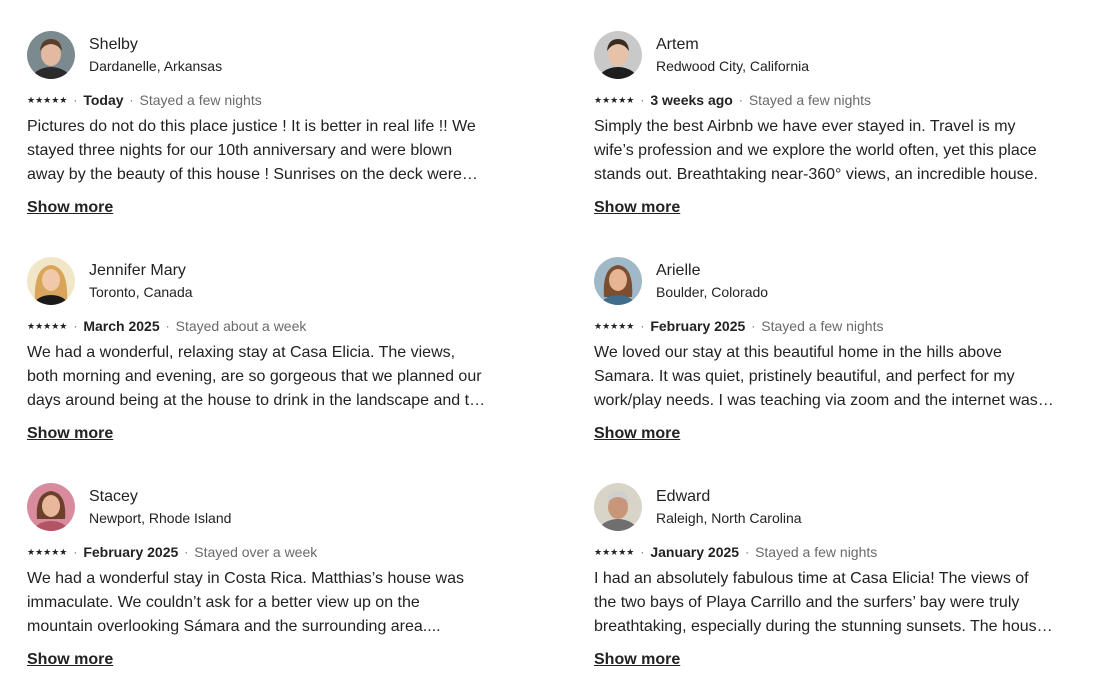  What do you see at coordinates (695, 552) in the screenshot?
I see `review-date: January 2025` at bounding box center [695, 552].